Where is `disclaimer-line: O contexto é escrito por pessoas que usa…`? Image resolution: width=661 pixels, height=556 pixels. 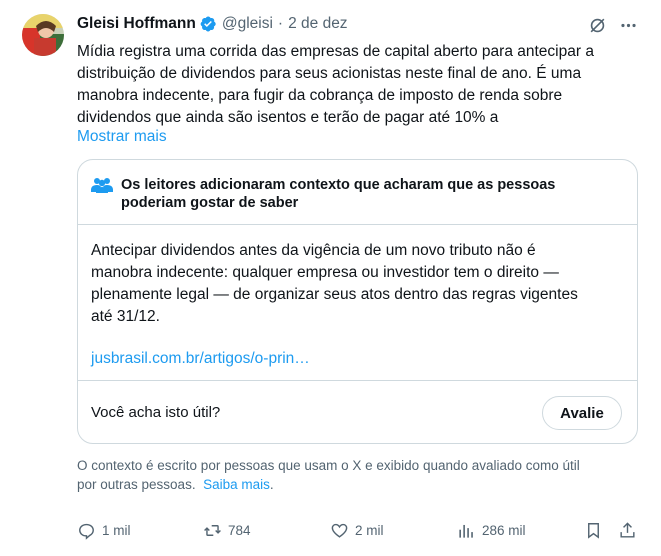 disclaimer-line: O contexto é escrito por pessoas que usa… is located at coordinates (328, 465).